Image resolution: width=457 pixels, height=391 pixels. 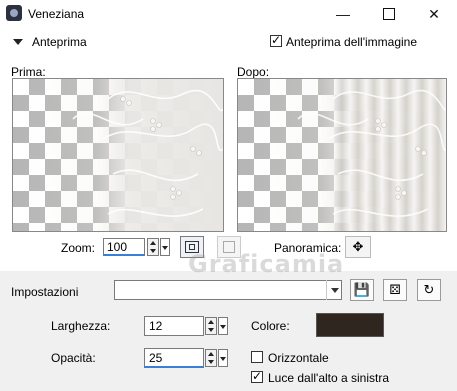 I want to click on light-top-left-label: Luce dall'alto a sinistra, so click(x=328, y=378).